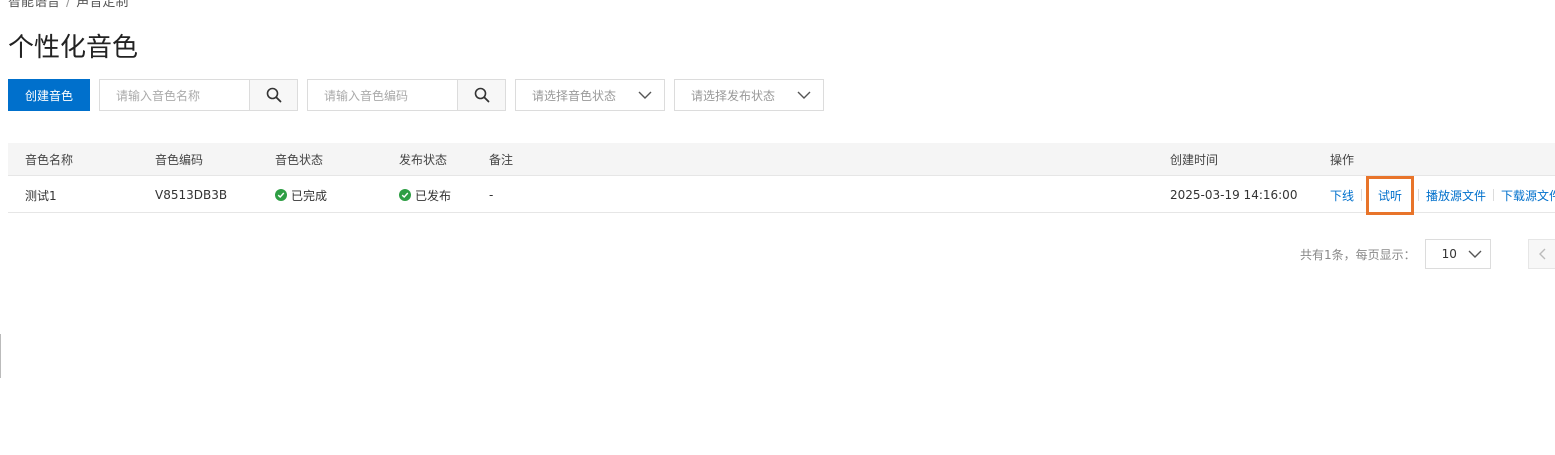 The height and width of the screenshot is (455, 1555). I want to click on header-name: 音色名称, so click(49, 159).